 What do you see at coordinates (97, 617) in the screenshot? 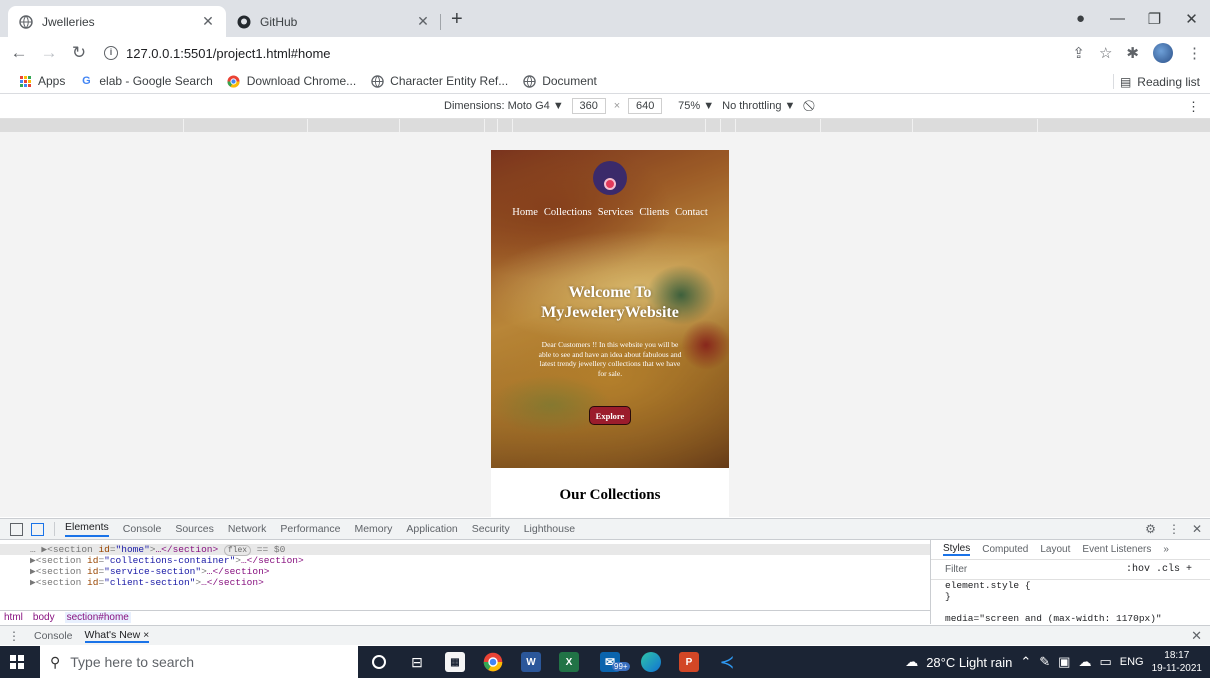
I see `breadcrumb-section-home: section#home` at bounding box center [97, 617].